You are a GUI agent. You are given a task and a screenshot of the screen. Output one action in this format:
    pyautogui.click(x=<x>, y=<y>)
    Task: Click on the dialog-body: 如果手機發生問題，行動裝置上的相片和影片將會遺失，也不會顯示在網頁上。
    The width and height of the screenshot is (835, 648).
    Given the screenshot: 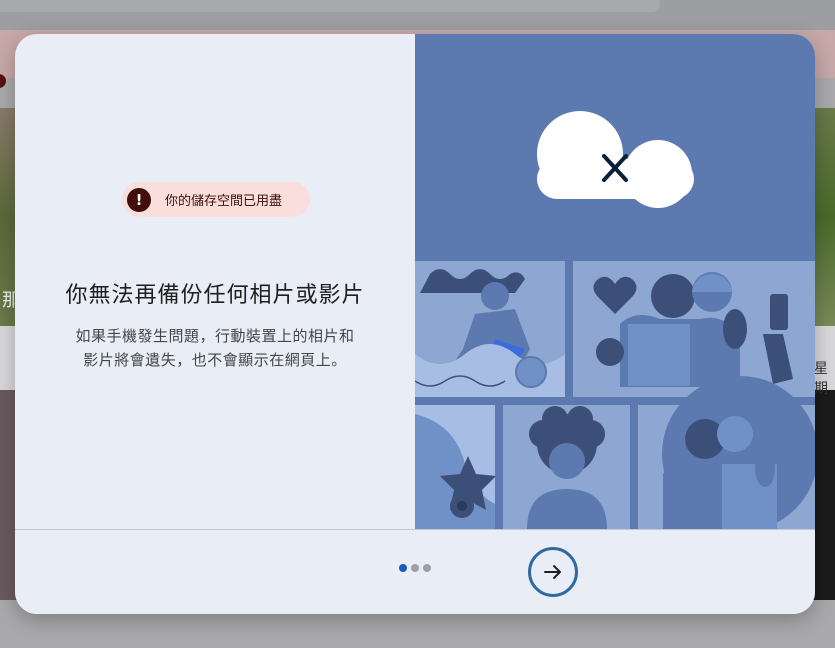 What is the action you would take?
    pyautogui.click(x=215, y=348)
    